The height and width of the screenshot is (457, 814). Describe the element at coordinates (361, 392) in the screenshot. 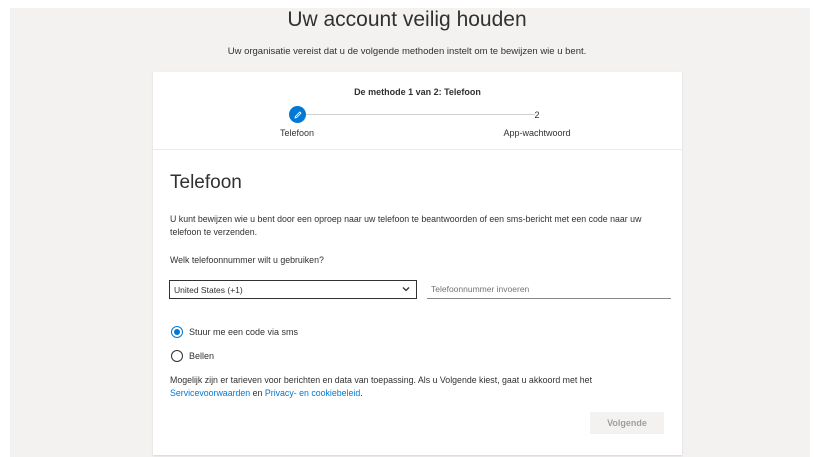

I see `terms-text-after: .` at that location.